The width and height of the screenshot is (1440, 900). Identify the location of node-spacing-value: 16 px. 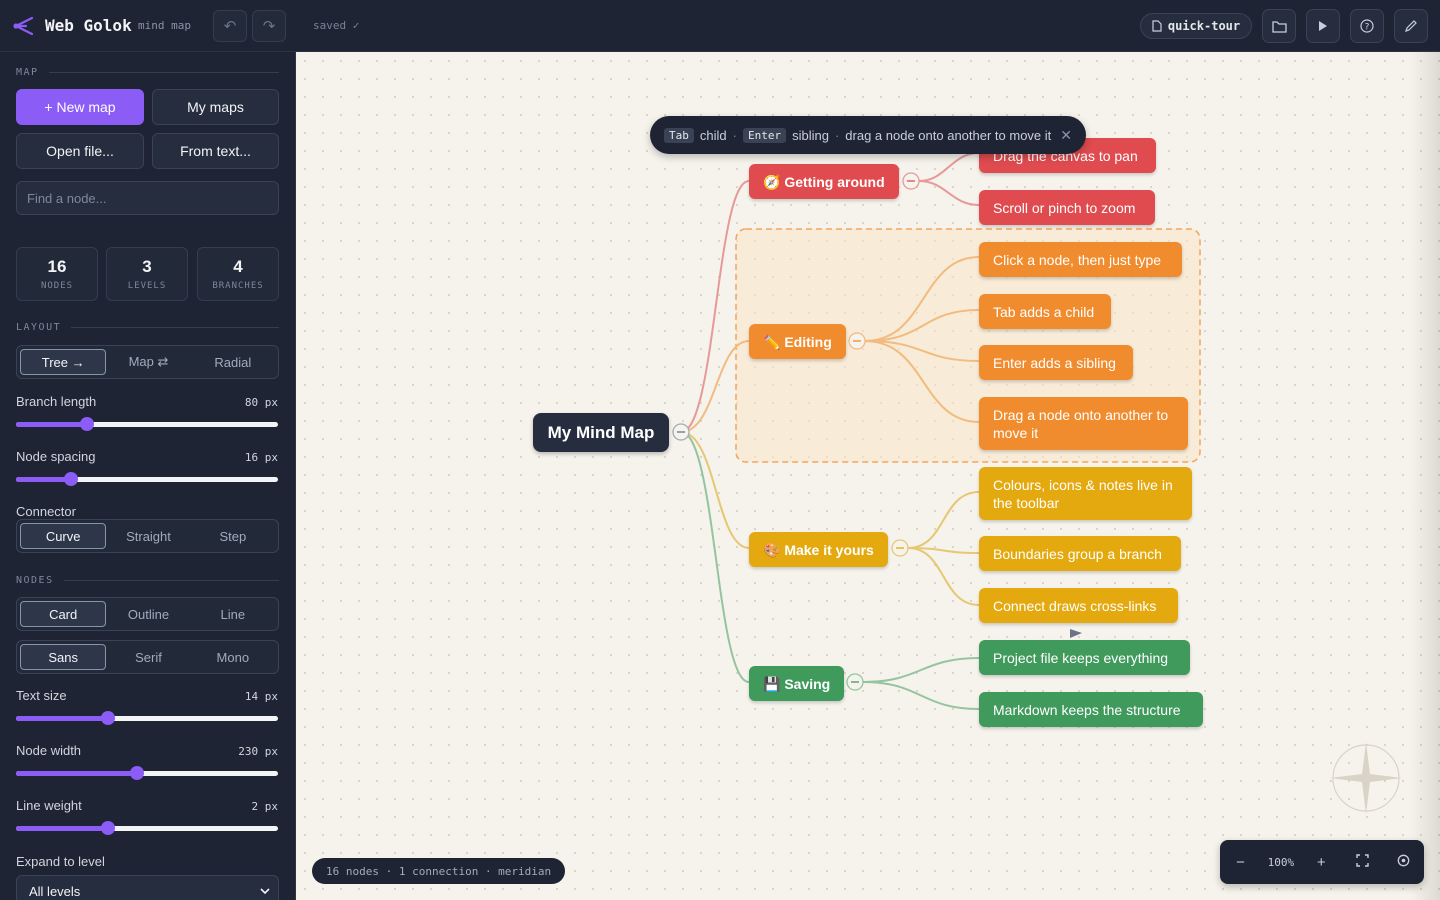
(261, 457).